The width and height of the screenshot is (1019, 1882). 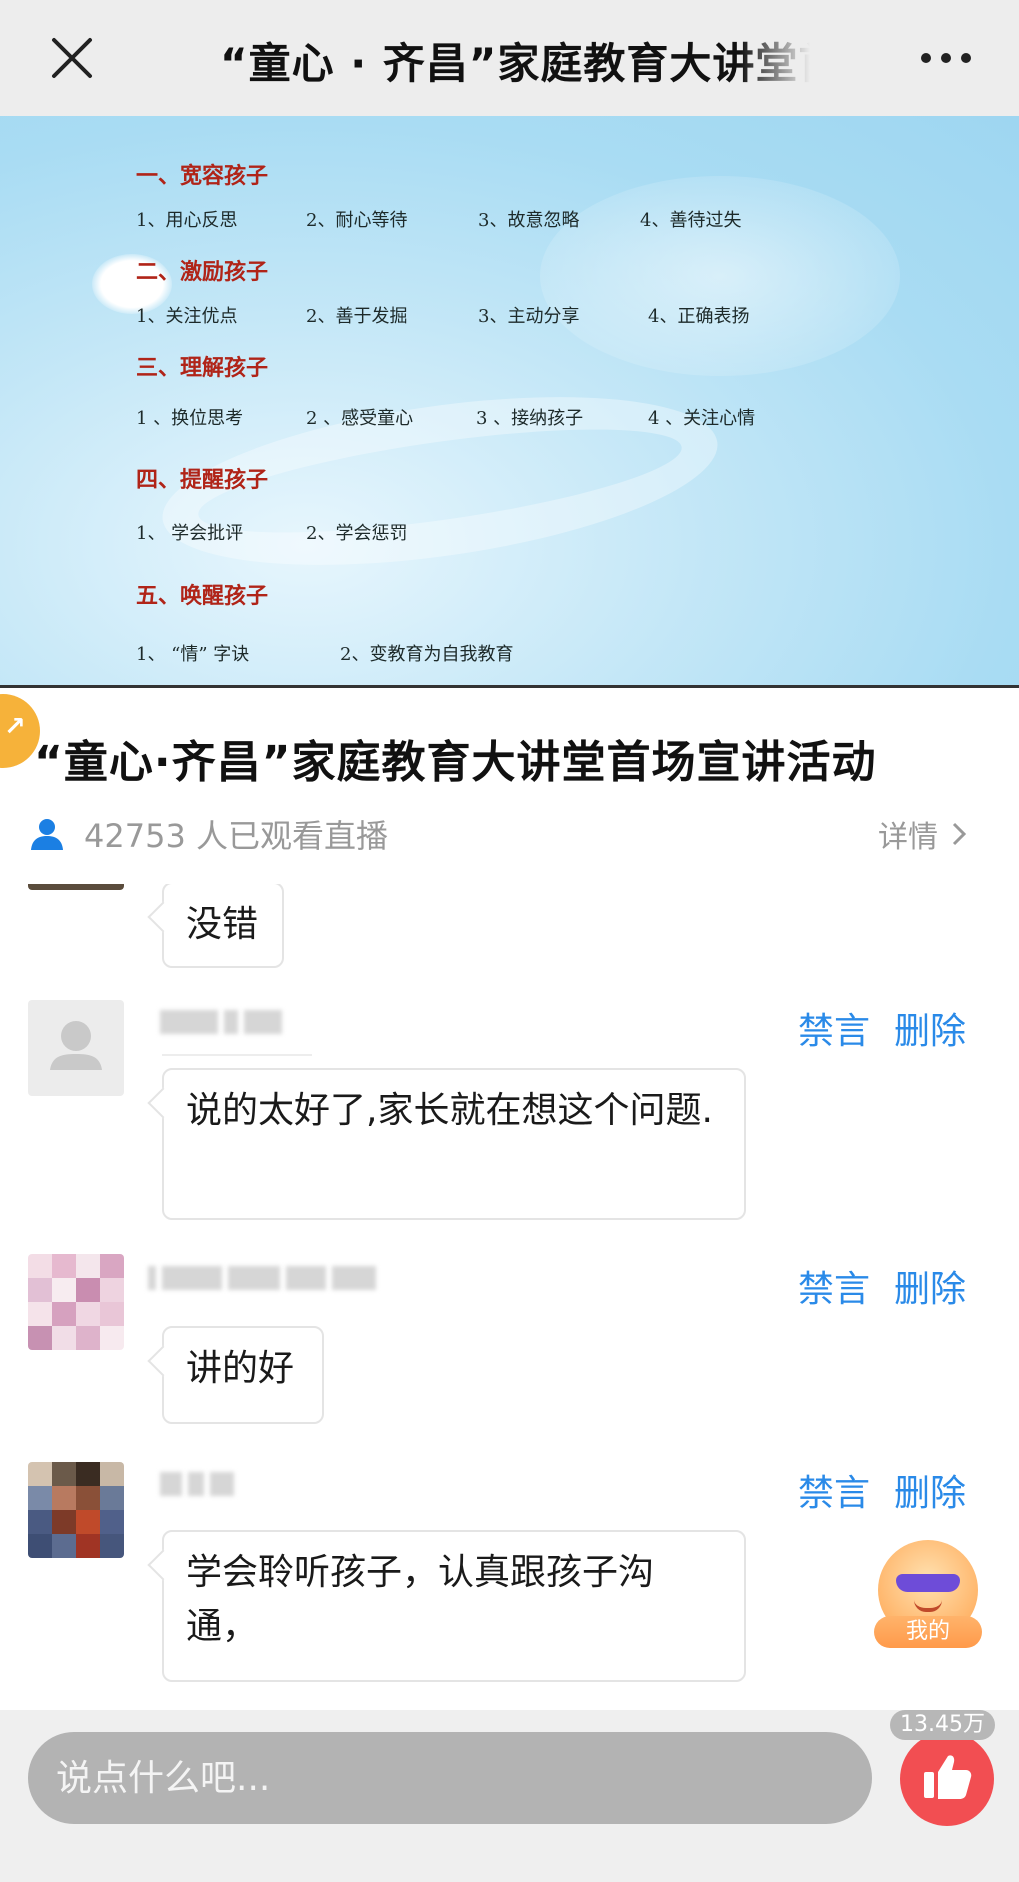 I want to click on slide-item: 1、 学会批评, so click(x=190, y=533).